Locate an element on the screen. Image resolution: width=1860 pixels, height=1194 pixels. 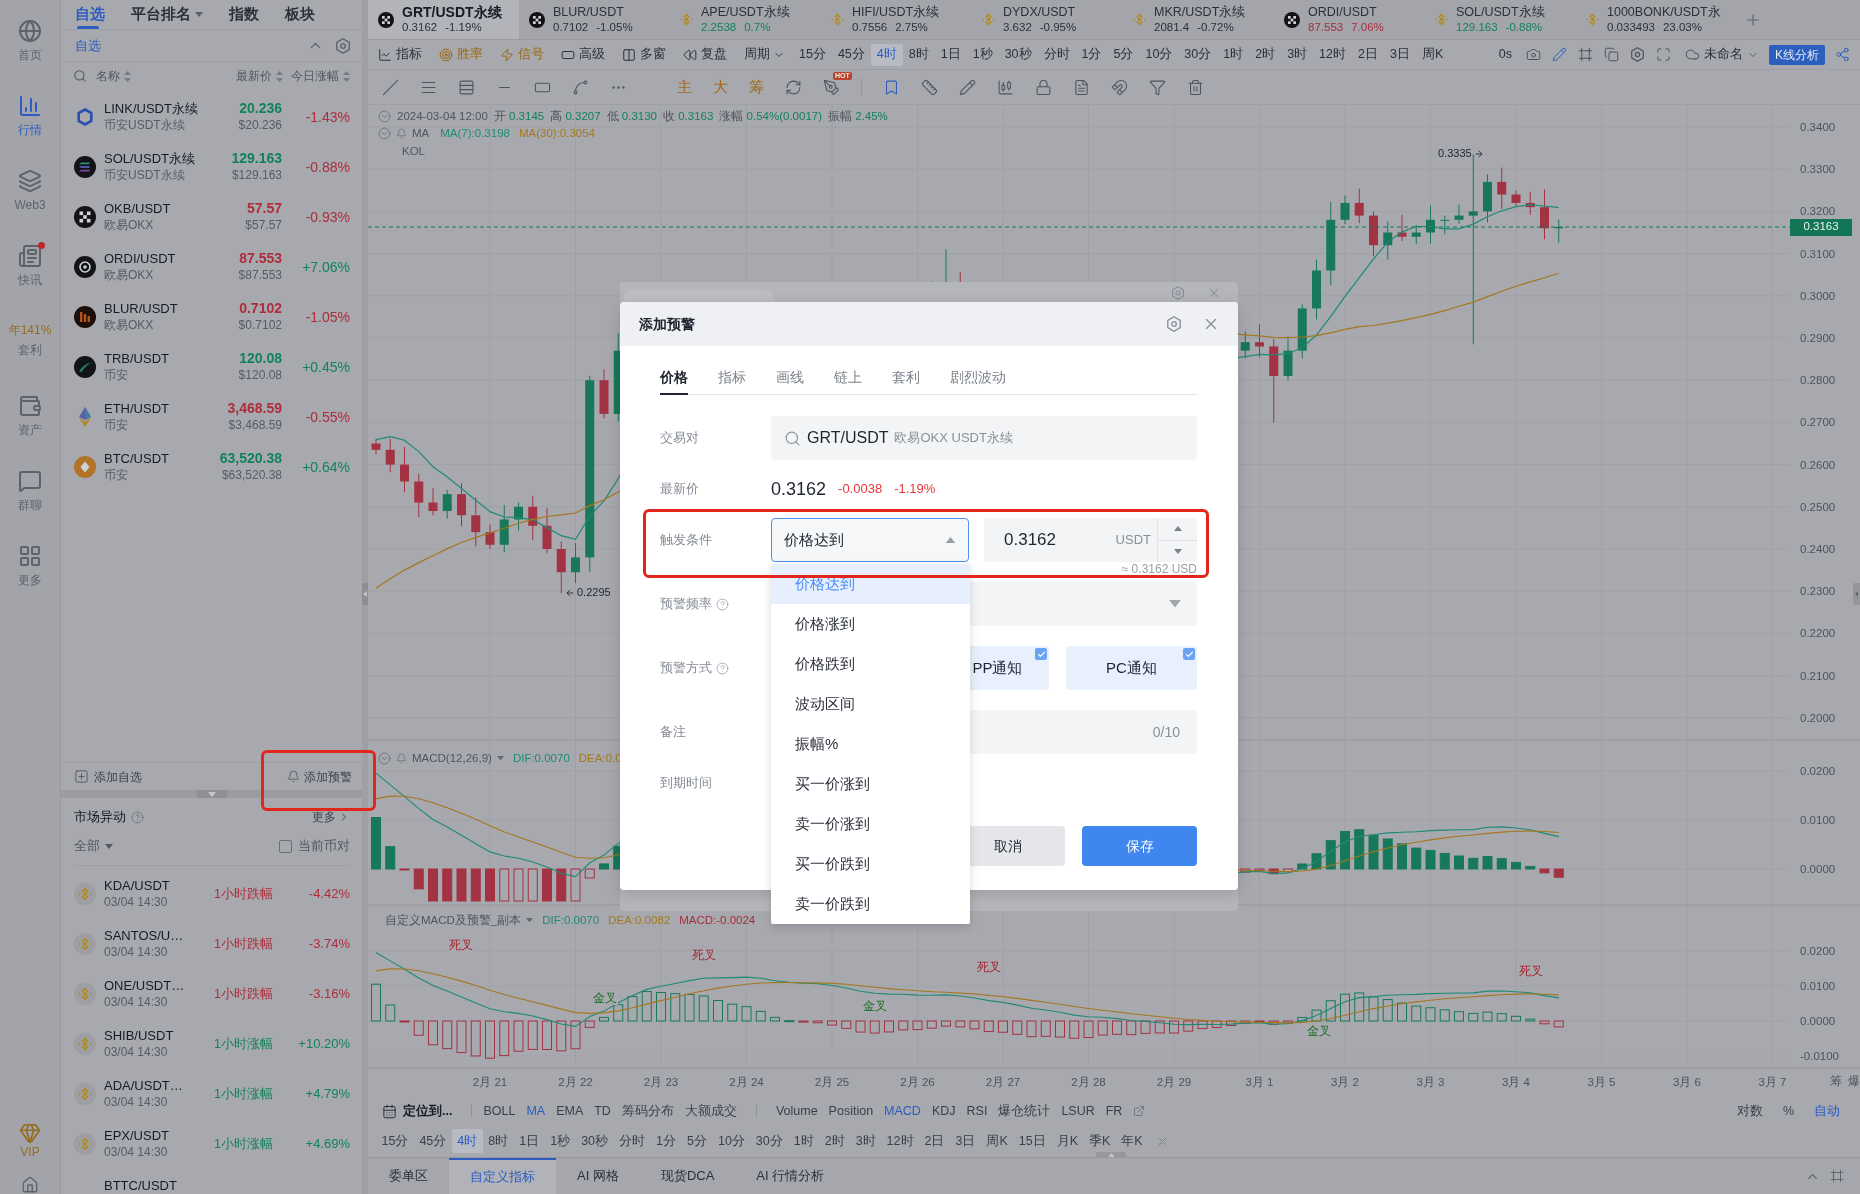
column-header: 名称 is located at coordinates (113, 76).